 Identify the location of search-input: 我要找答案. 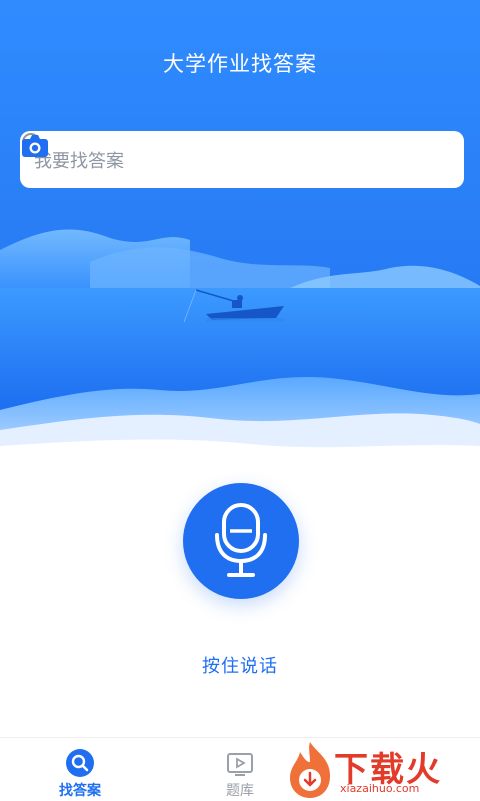
(242, 160).